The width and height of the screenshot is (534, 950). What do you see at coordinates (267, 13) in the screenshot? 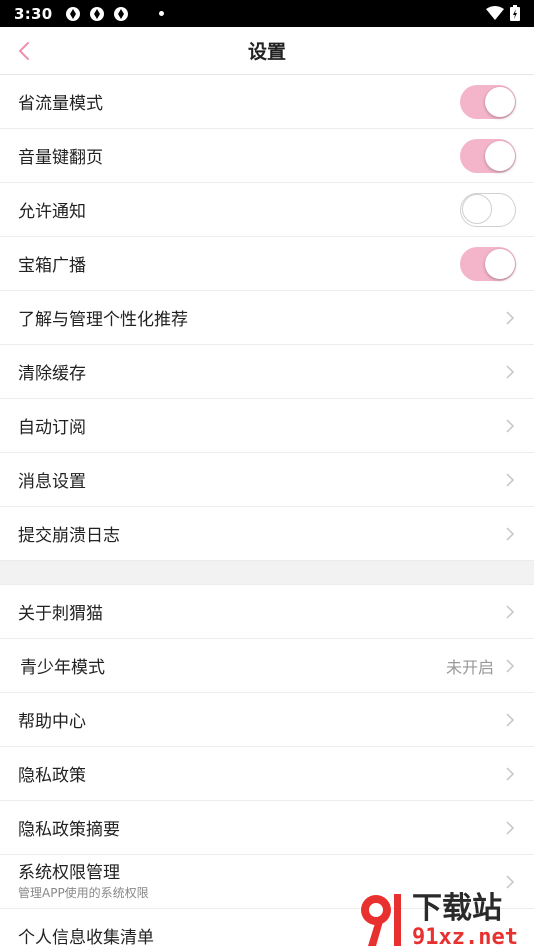
I see `status-bar: 3:30` at bounding box center [267, 13].